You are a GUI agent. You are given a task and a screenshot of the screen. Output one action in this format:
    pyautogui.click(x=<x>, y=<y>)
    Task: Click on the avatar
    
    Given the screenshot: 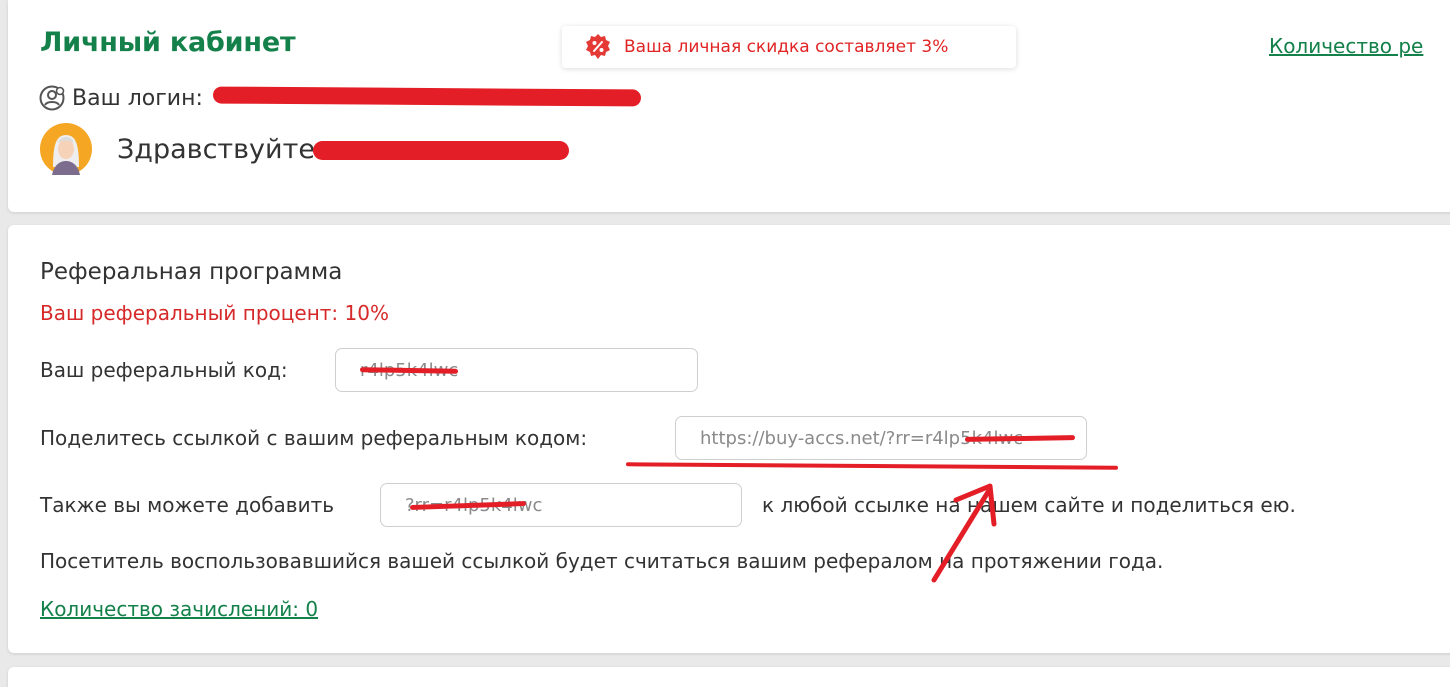 What is the action you would take?
    pyautogui.click(x=66, y=149)
    